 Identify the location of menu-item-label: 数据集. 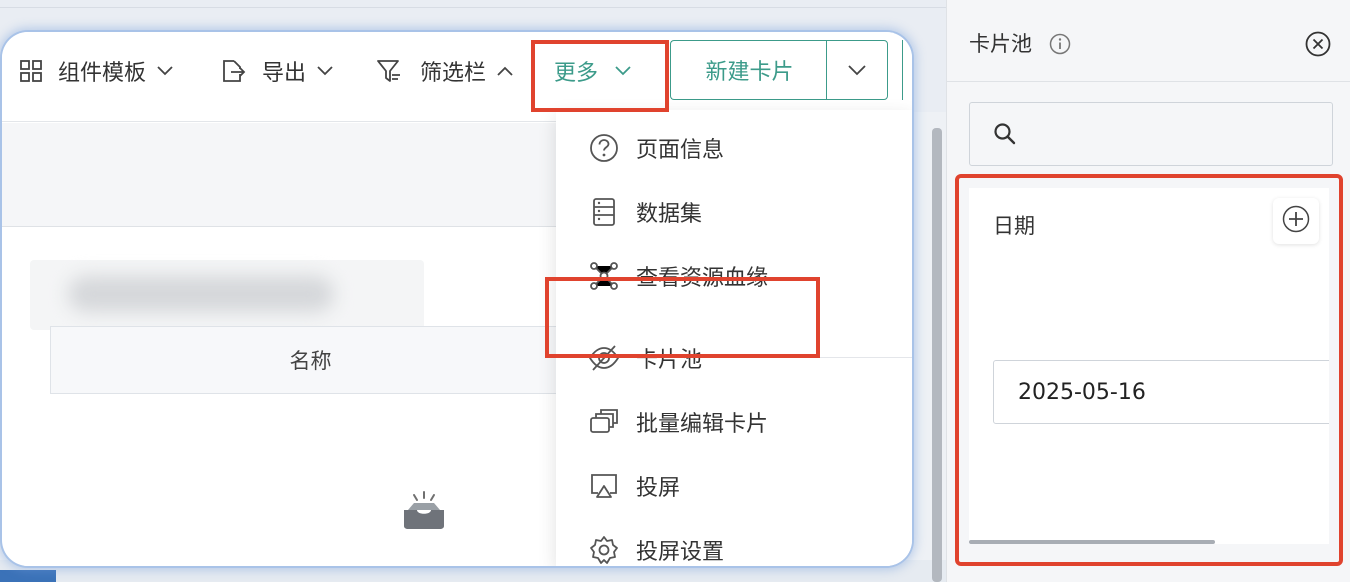
(669, 214).